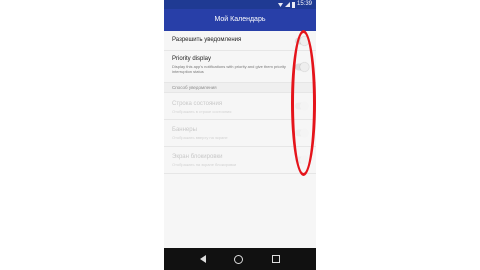  I want to click on home-icon, so click(239, 259).